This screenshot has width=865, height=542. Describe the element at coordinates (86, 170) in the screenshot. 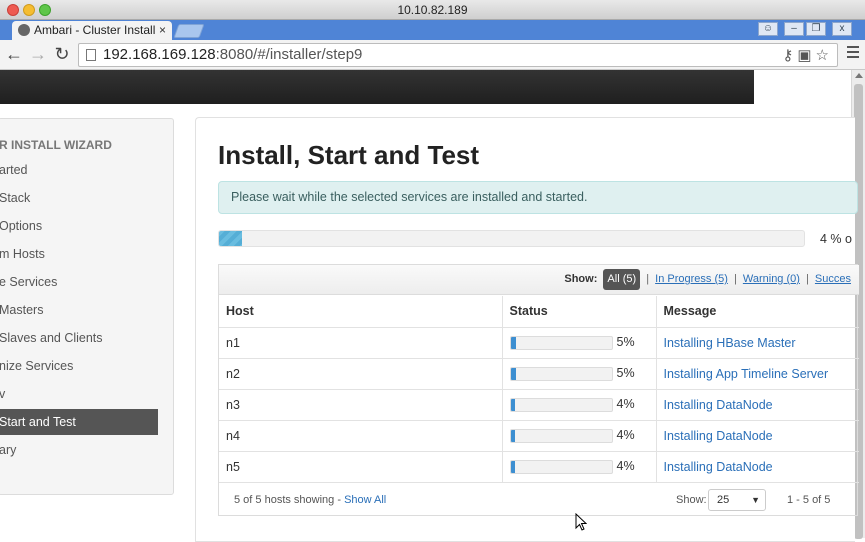

I see `sidebar-item-get-started: arted` at that location.